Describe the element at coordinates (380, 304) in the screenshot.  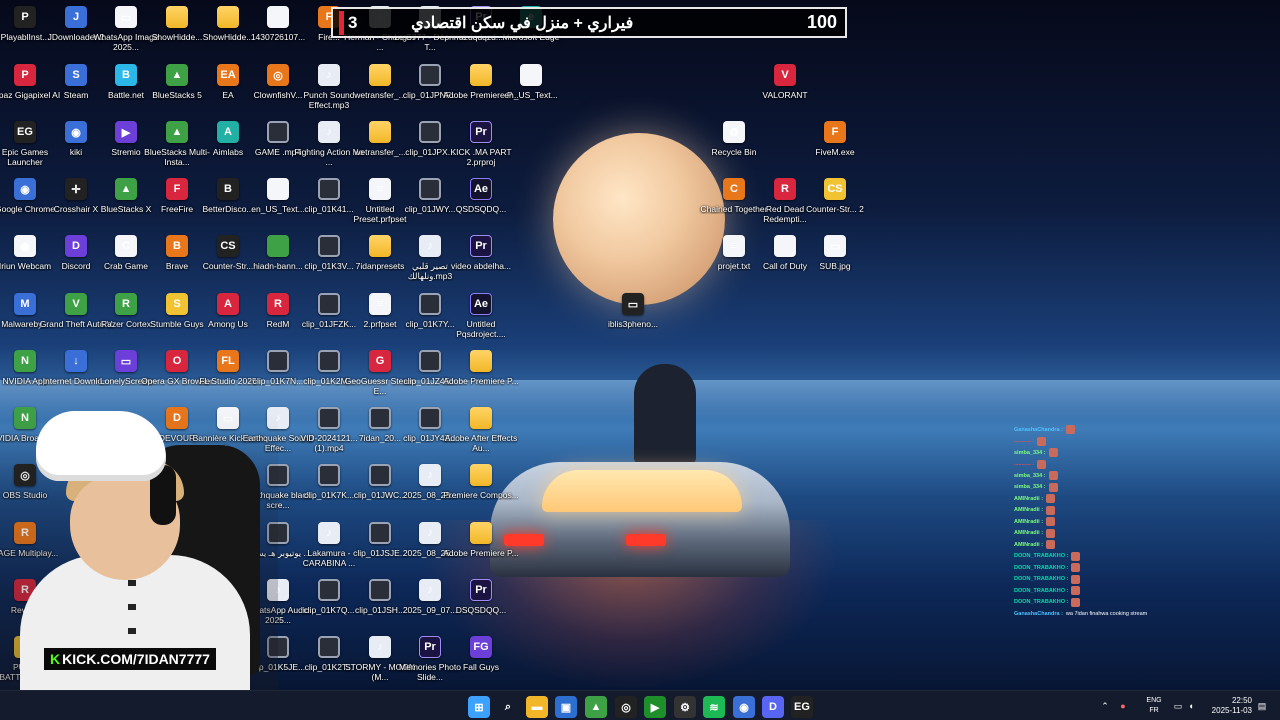
I see `preset-icon: ≡` at that location.